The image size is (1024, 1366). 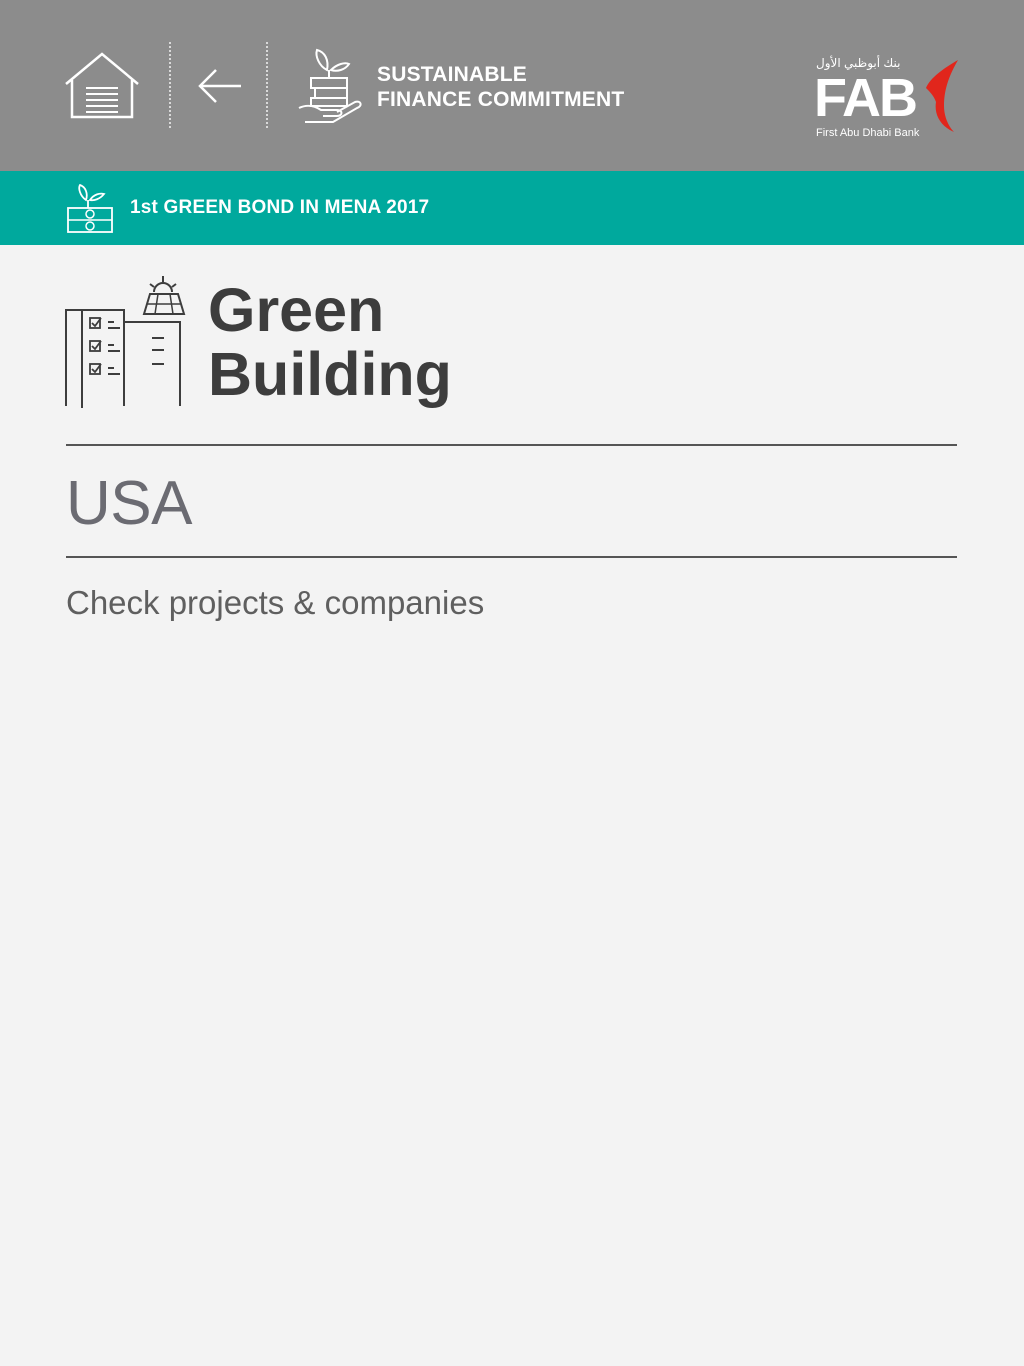 What do you see at coordinates (125, 342) in the screenshot?
I see `green-building-icon` at bounding box center [125, 342].